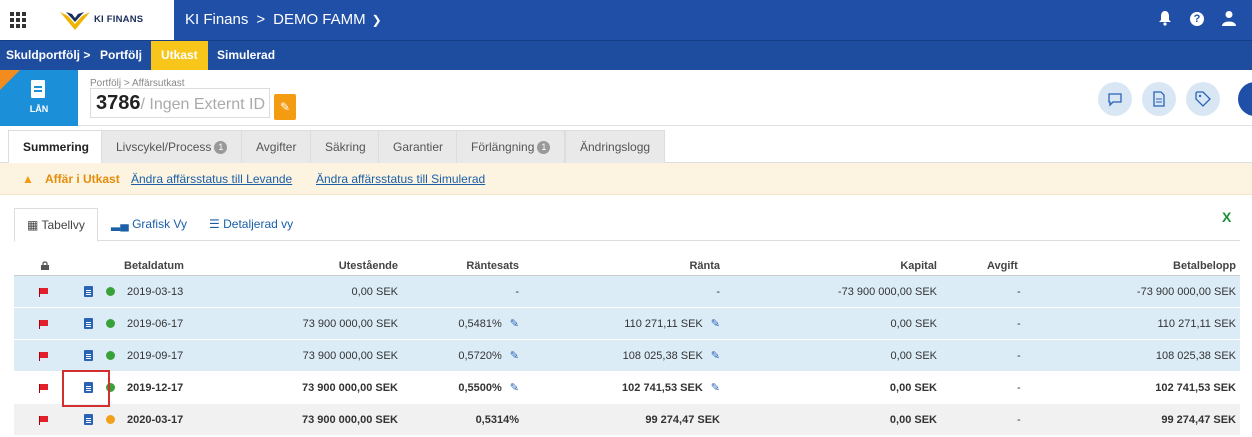 Image resolution: width=1252 pixels, height=437 pixels. I want to click on tab-summering: Summering, so click(56, 146).